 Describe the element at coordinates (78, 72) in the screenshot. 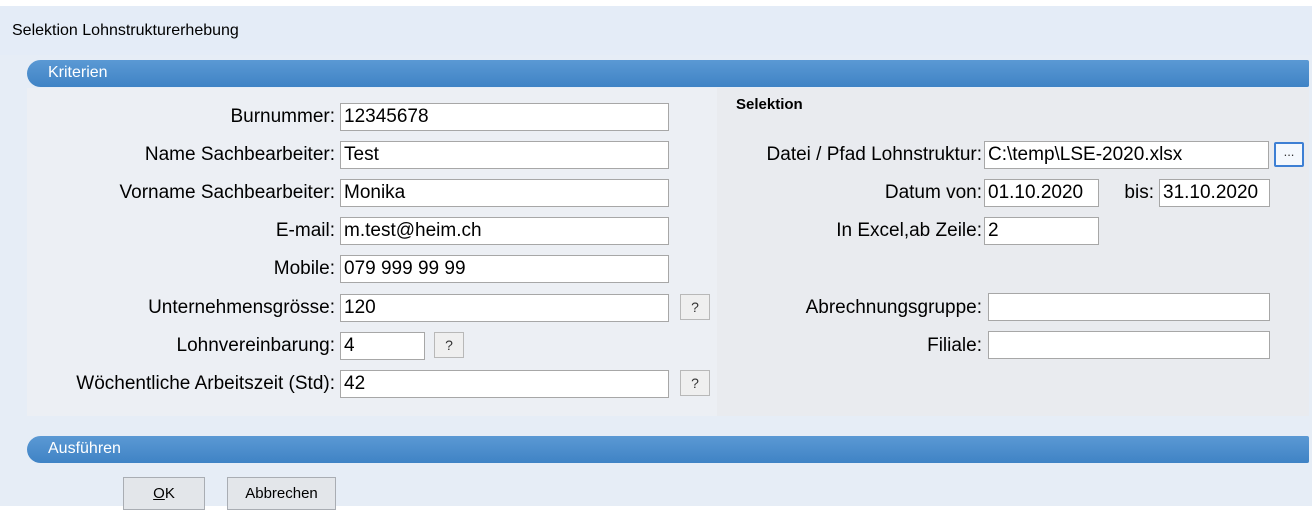

I see `section-title-kriterien: Kriterien` at that location.